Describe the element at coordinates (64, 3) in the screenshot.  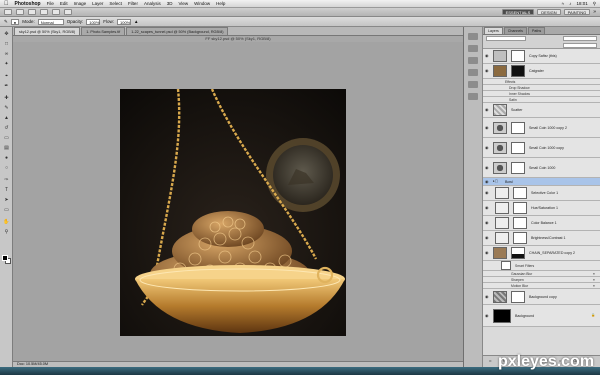
I see `menu-edit: Edit` at that location.